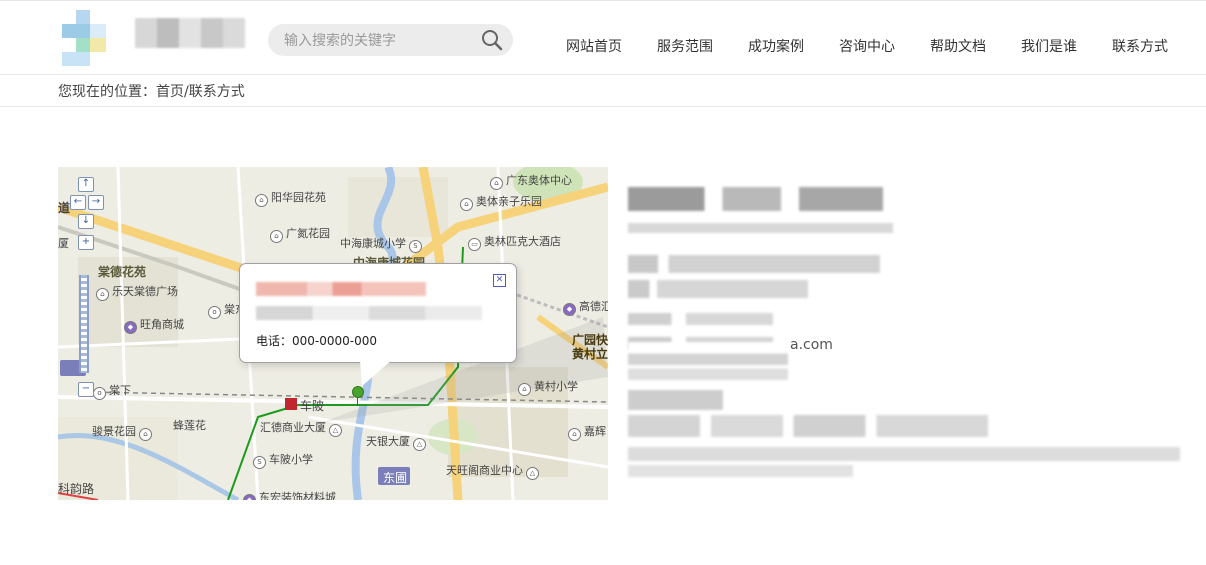 This screenshot has width=1206, height=565. I want to click on map-label: ◆ 高德汇, so click(585, 307).